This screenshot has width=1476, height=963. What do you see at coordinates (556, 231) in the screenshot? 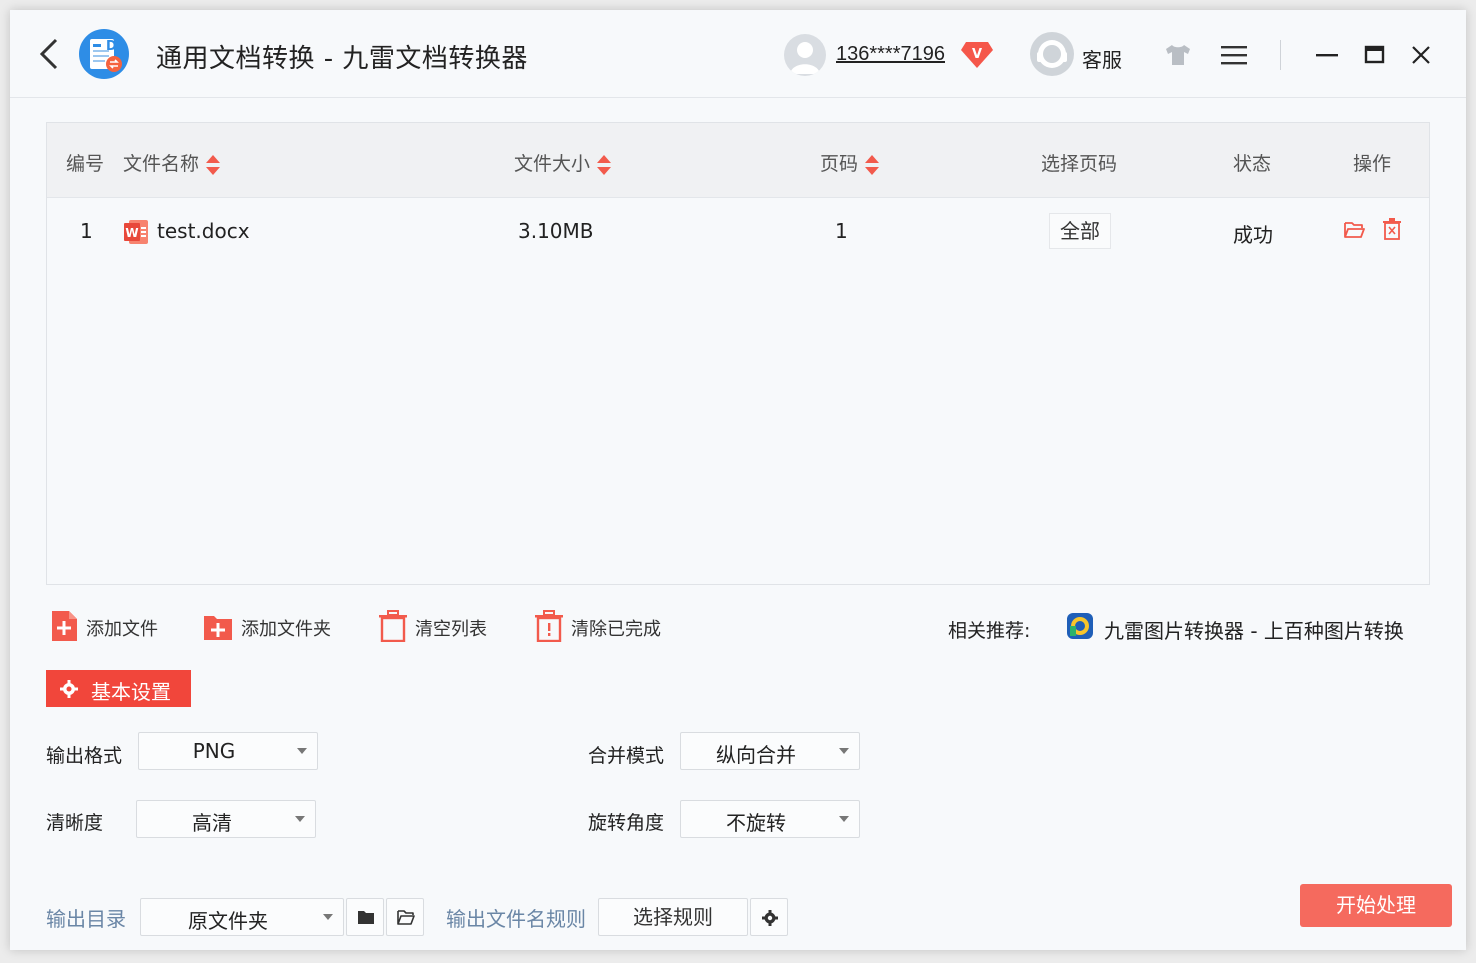
I see `row-file-size: 3.10MB` at bounding box center [556, 231].